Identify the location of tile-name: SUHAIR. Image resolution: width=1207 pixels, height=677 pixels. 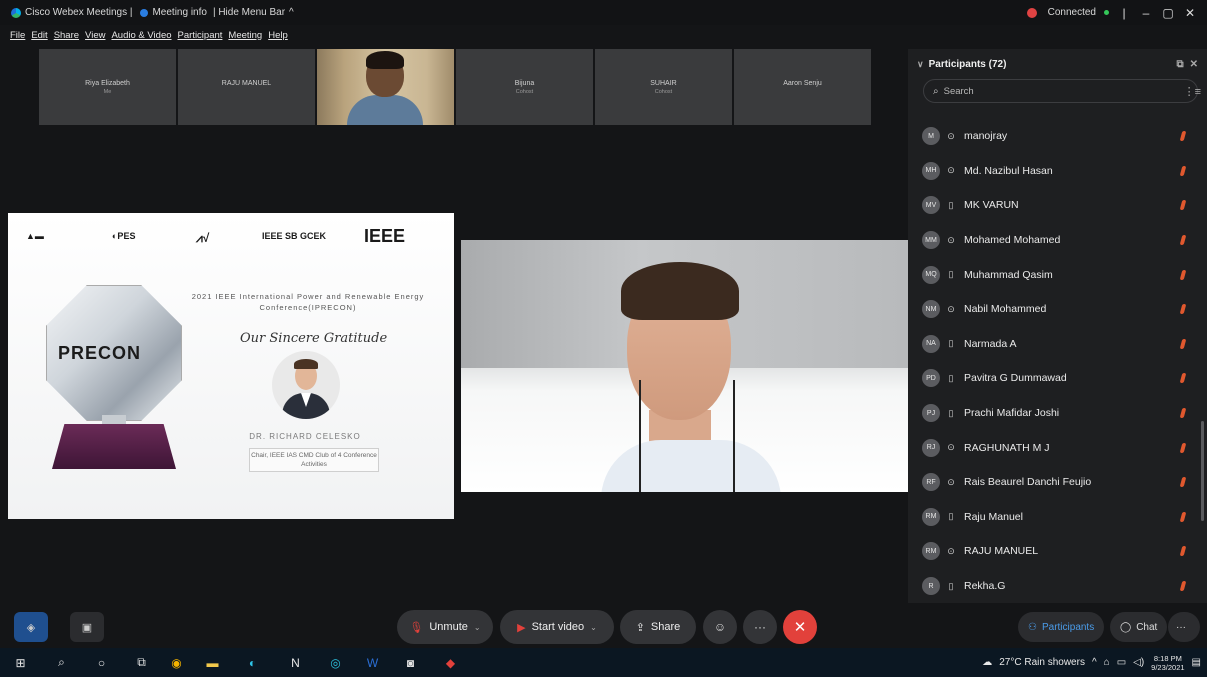
(663, 83).